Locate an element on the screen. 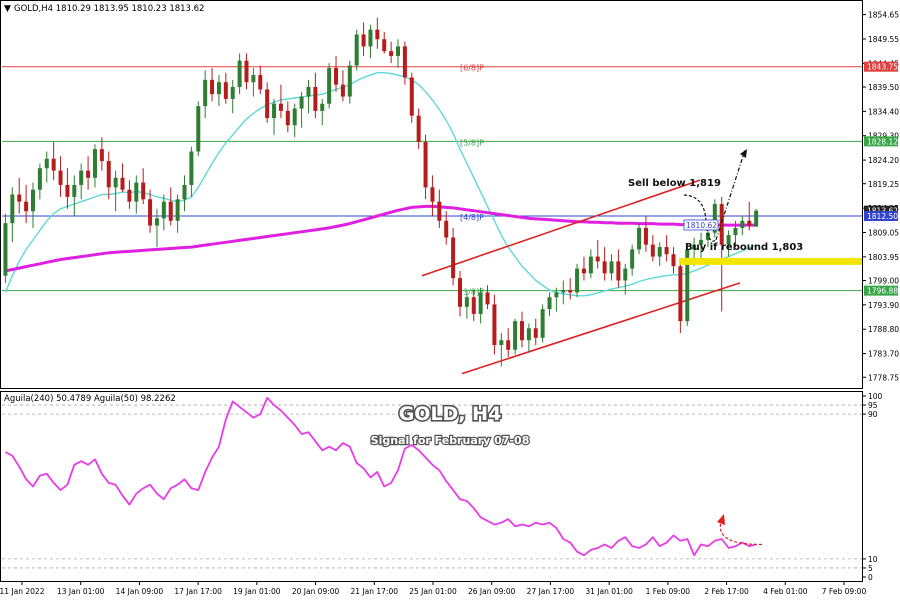 The image size is (900, 604). level-label: [6/8]P is located at coordinates (472, 68).